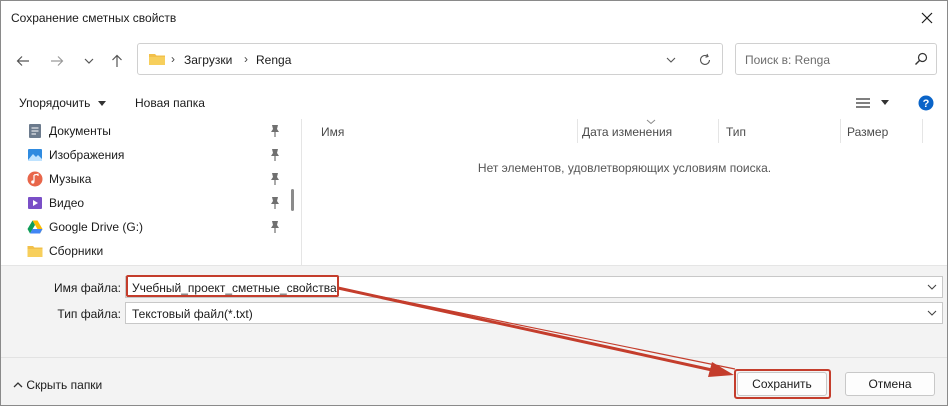  What do you see at coordinates (35, 155) in the screenshot?
I see `pictures-icon` at bounding box center [35, 155].